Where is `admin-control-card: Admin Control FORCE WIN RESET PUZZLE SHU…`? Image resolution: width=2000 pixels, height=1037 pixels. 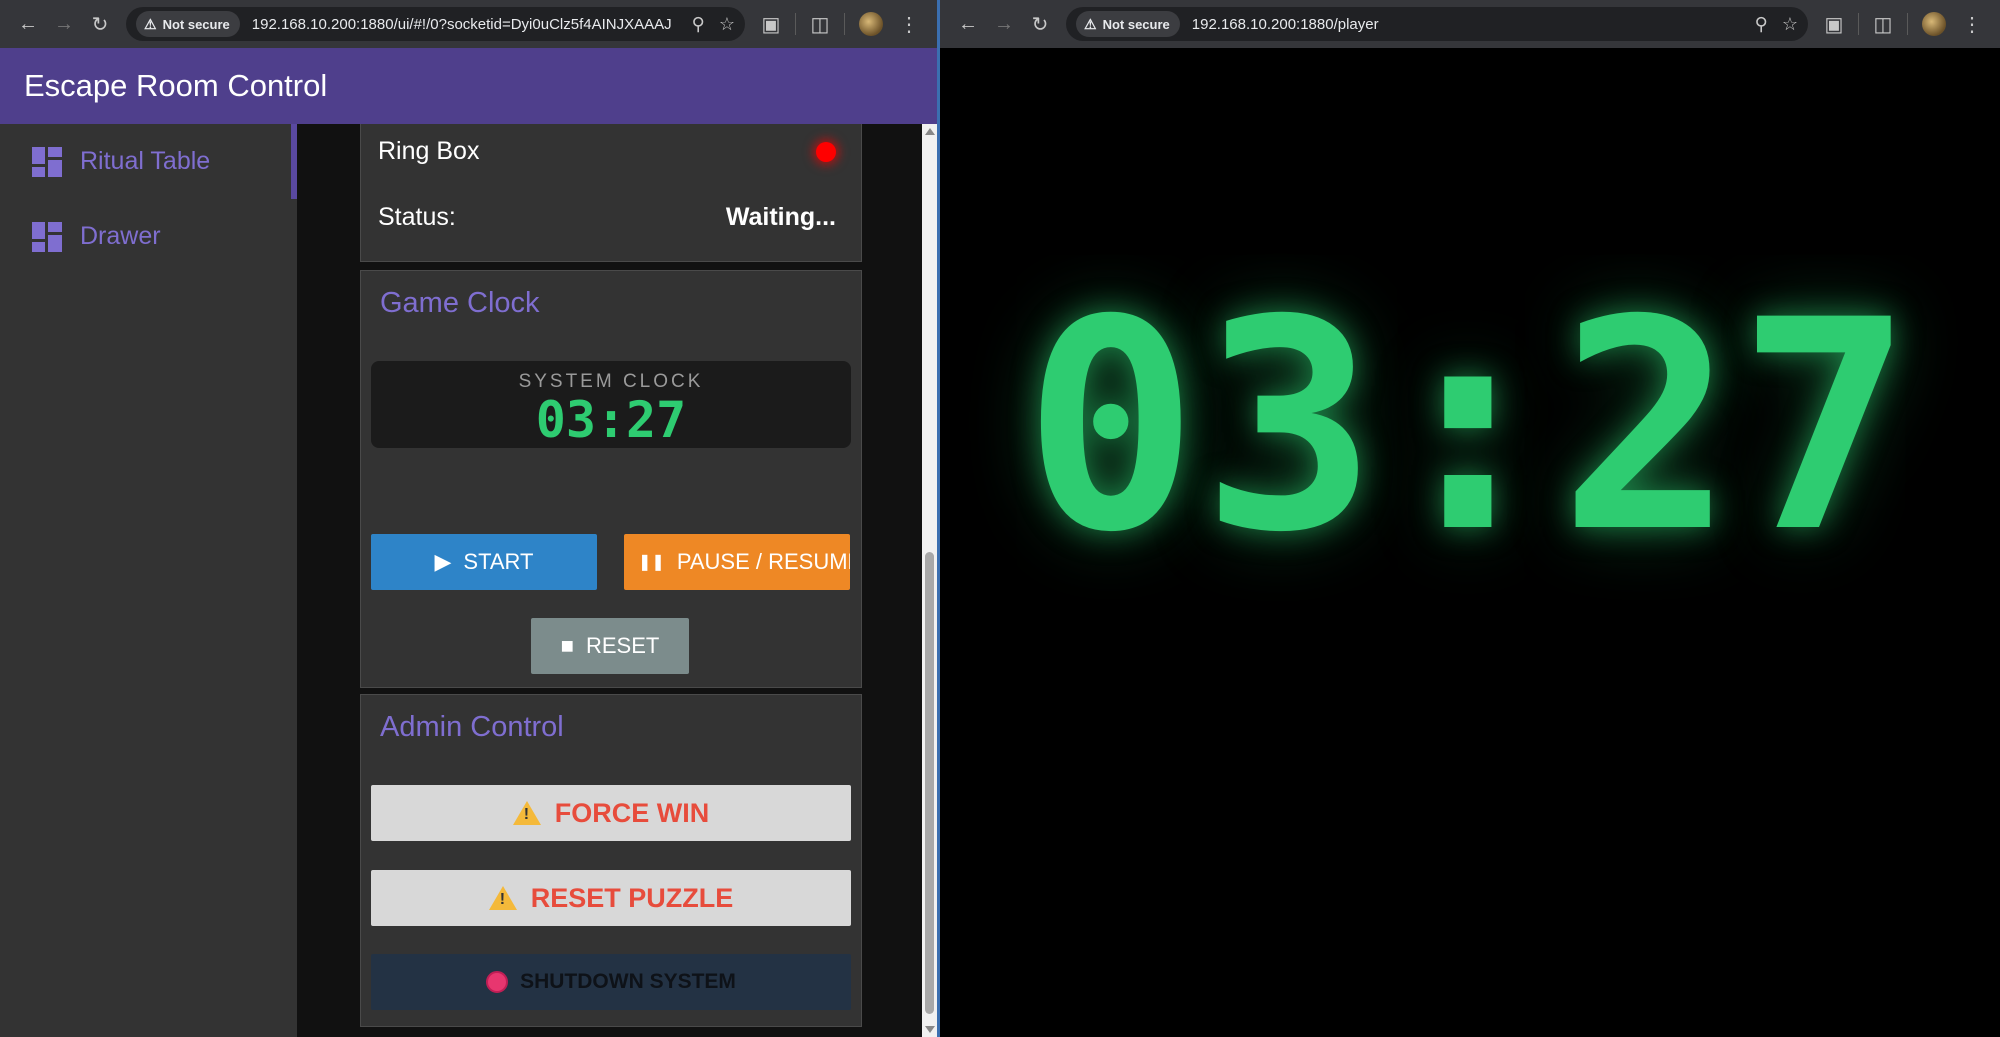
admin-control-card: Admin Control FORCE WIN RESET PUZZLE SHU… is located at coordinates (611, 860).